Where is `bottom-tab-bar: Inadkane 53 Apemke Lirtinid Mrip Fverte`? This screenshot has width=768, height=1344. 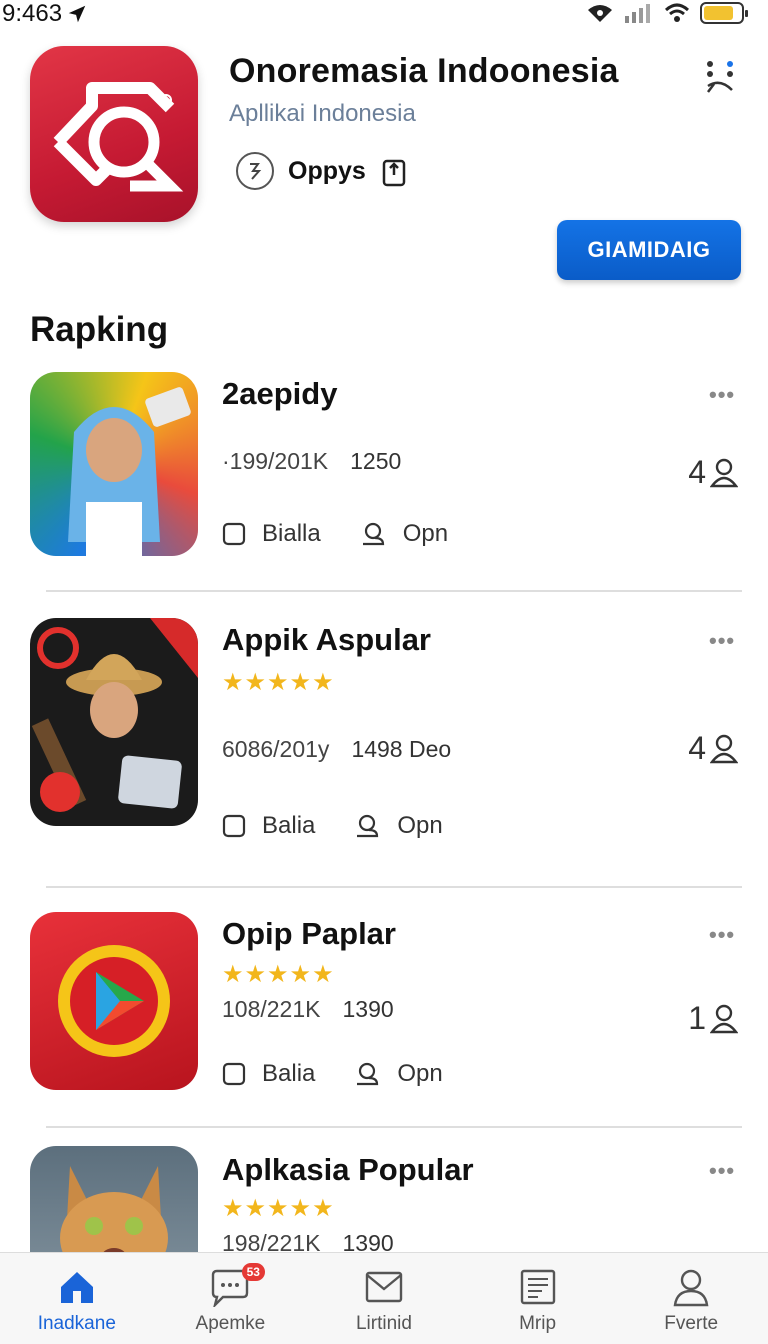
bottom-tab-bar: Inadkane 53 Apemke Lirtinid Mrip Fverte is located at coordinates (384, 1298).